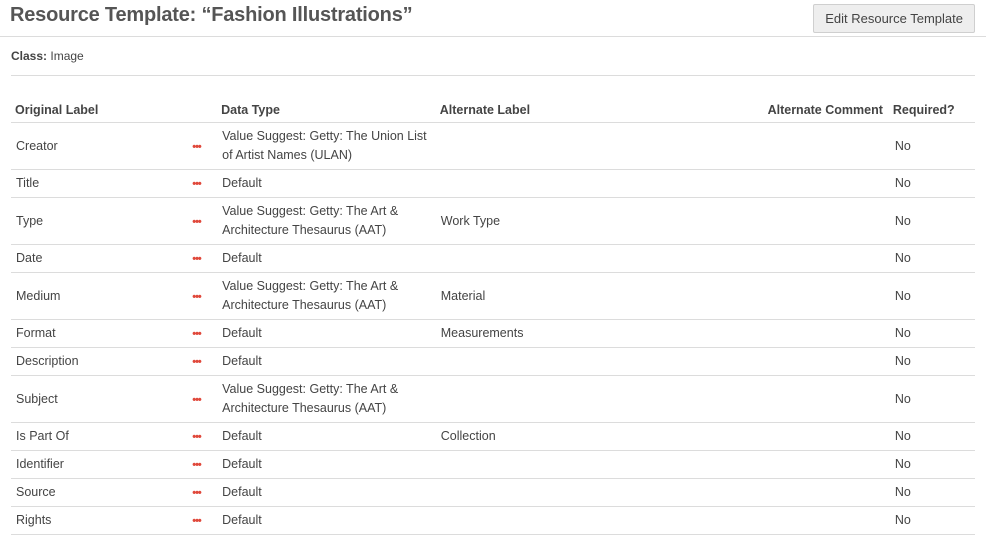 The width and height of the screenshot is (986, 547). What do you see at coordinates (102, 436) in the screenshot?
I see `property-label: Is Part Of` at bounding box center [102, 436].